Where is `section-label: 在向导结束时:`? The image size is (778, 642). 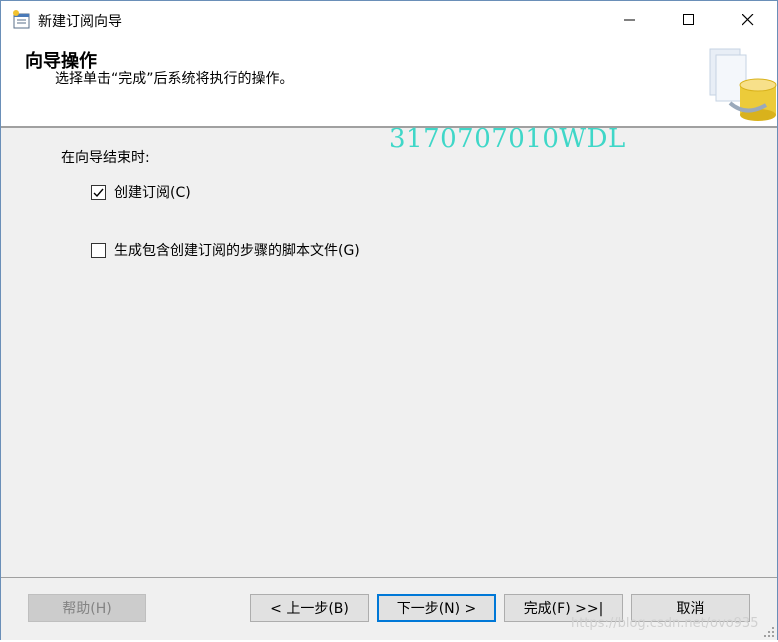
section-label: 在向导结束时: is located at coordinates (105, 158).